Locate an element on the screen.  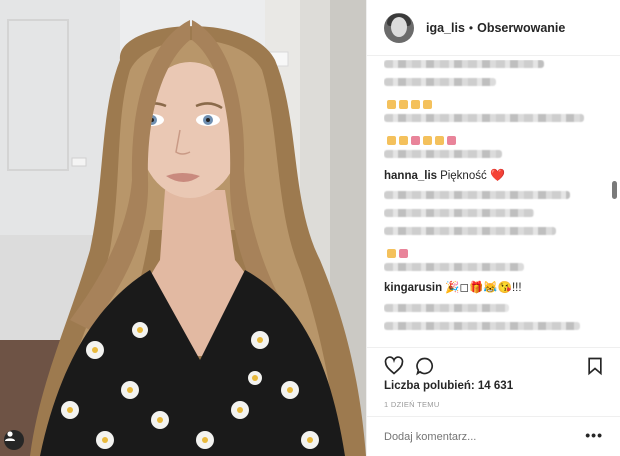
post-header: iga_lis • Obserwowanie is located at coordinates (493, 28).